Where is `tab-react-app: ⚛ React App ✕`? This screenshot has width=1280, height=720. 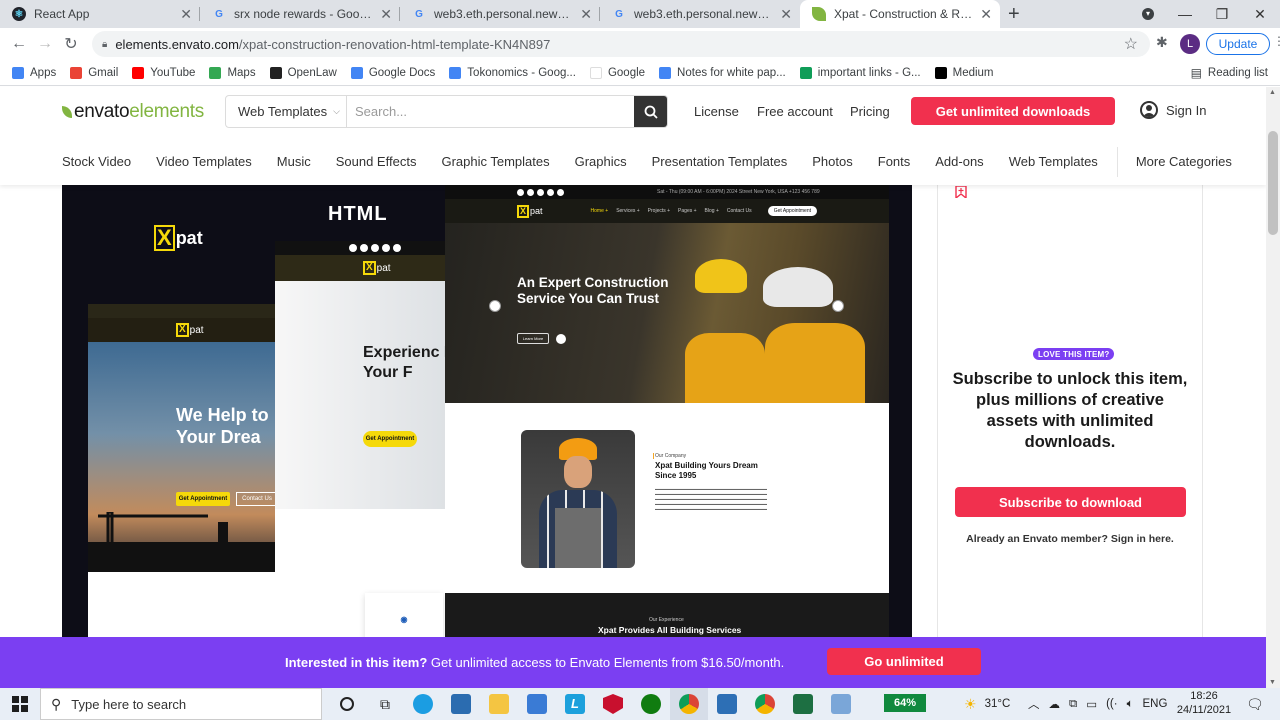 tab-react-app: ⚛ React App ✕ is located at coordinates (100, 14).